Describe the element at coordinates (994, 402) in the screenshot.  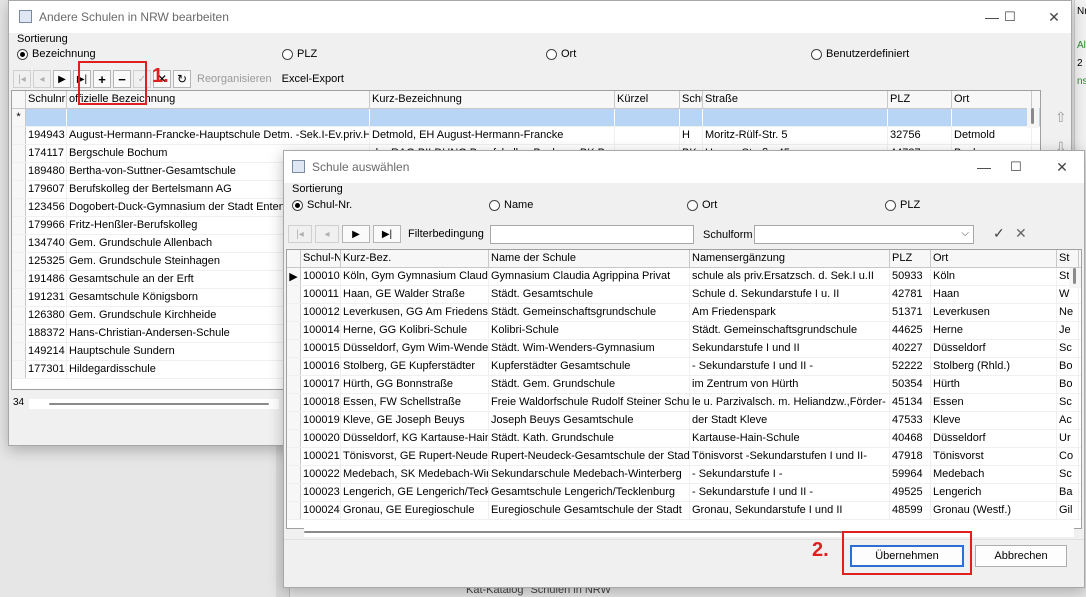
I see `table-cell: Essen` at that location.